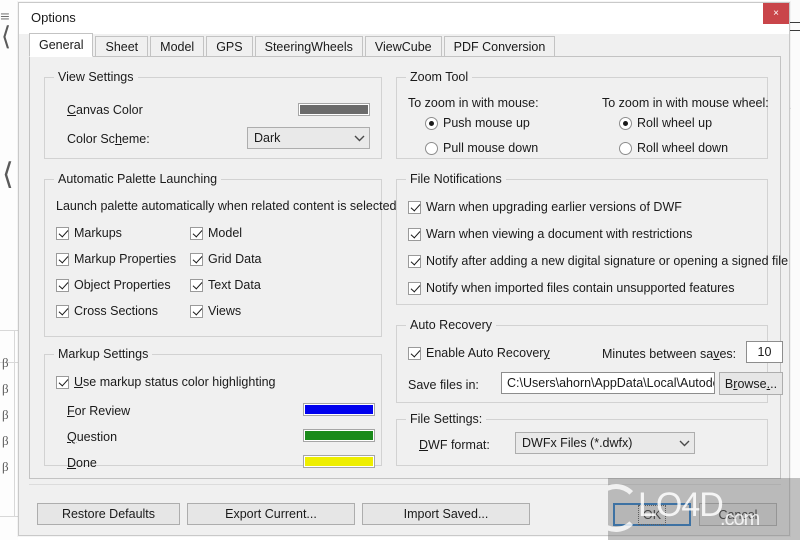  I want to click on zoom-wheel-heading: To zoom in with mouse wheel:, so click(685, 103).